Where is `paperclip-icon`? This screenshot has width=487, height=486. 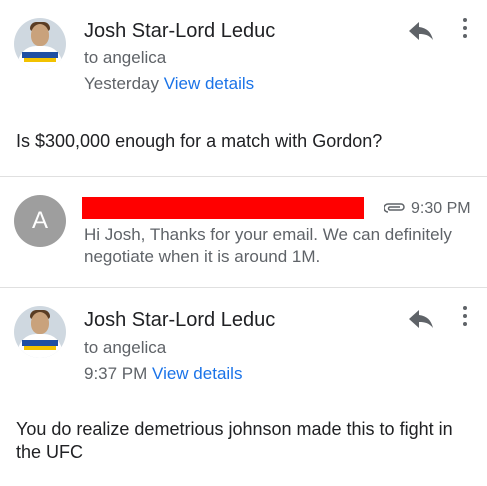
paperclip-icon is located at coordinates (394, 208).